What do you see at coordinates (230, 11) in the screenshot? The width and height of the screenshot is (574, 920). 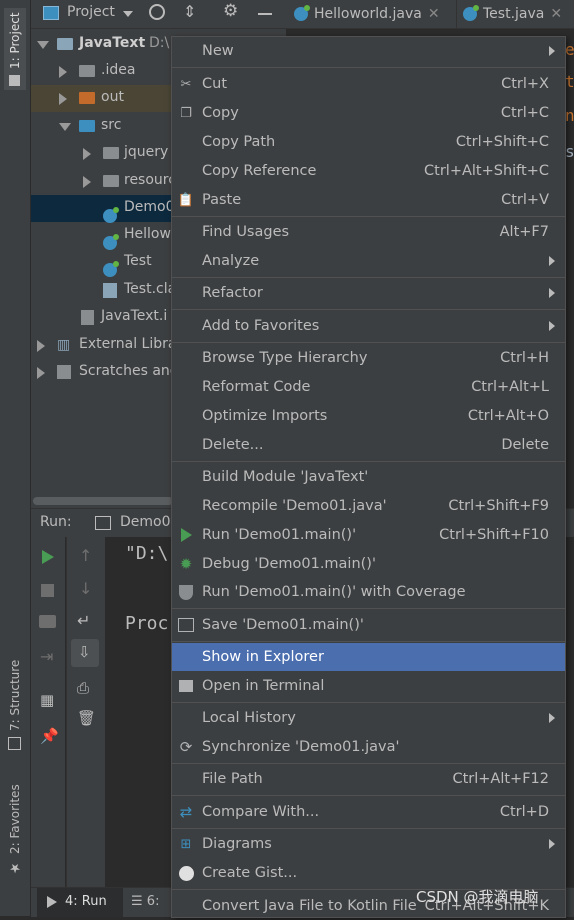 I see `gear-icon: ⚙` at bounding box center [230, 11].